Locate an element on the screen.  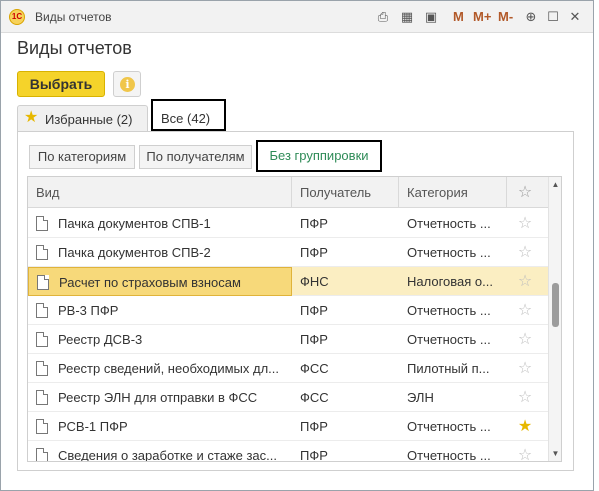
info-button: i is located at coordinates (127, 84).